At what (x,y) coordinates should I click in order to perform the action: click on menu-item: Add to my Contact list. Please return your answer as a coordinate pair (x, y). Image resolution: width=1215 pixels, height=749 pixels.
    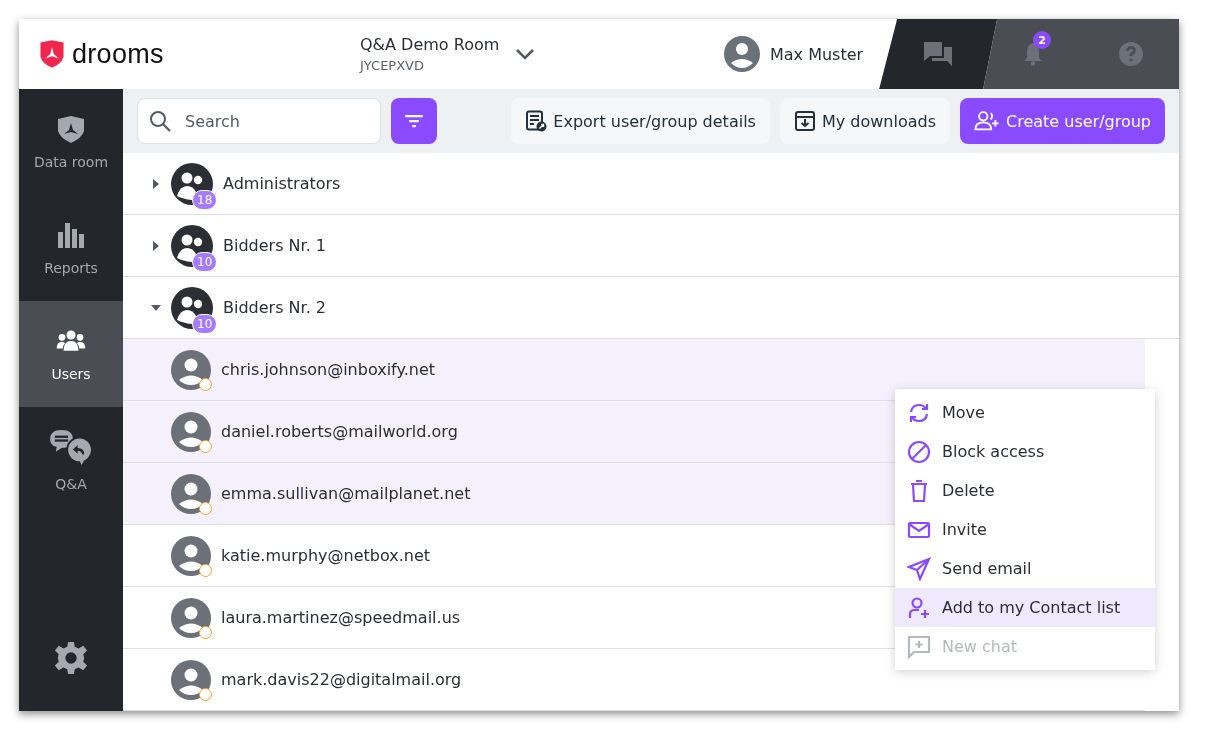
    Looking at the image, I should click on (1025, 607).